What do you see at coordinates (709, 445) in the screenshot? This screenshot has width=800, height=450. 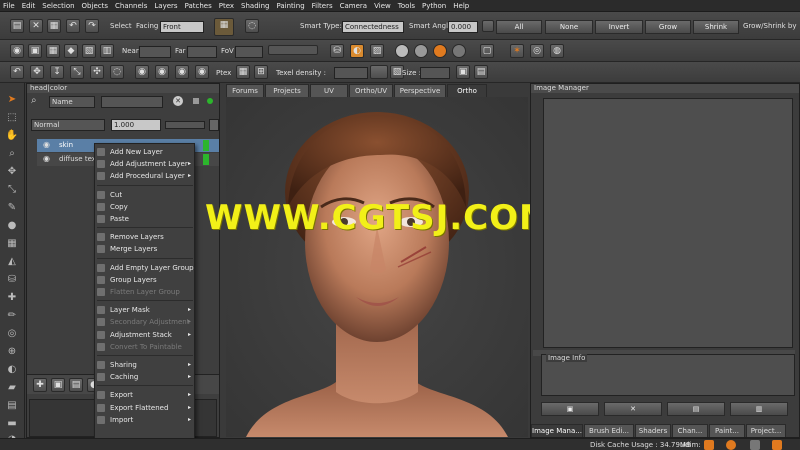 I see `udim-toggle-icon` at bounding box center [709, 445].